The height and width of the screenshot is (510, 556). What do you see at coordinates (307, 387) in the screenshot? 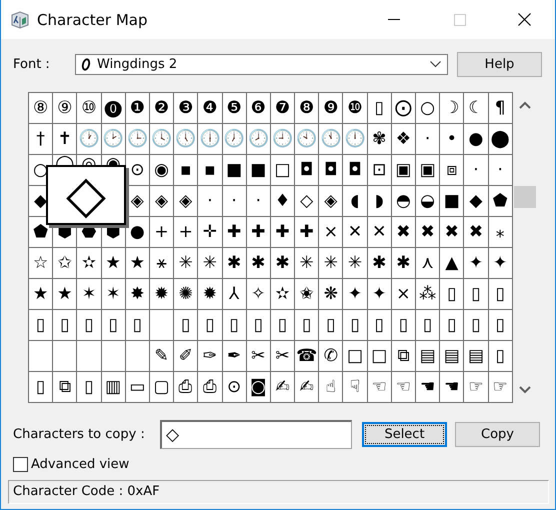
I see `character-cell: ✍` at bounding box center [307, 387].